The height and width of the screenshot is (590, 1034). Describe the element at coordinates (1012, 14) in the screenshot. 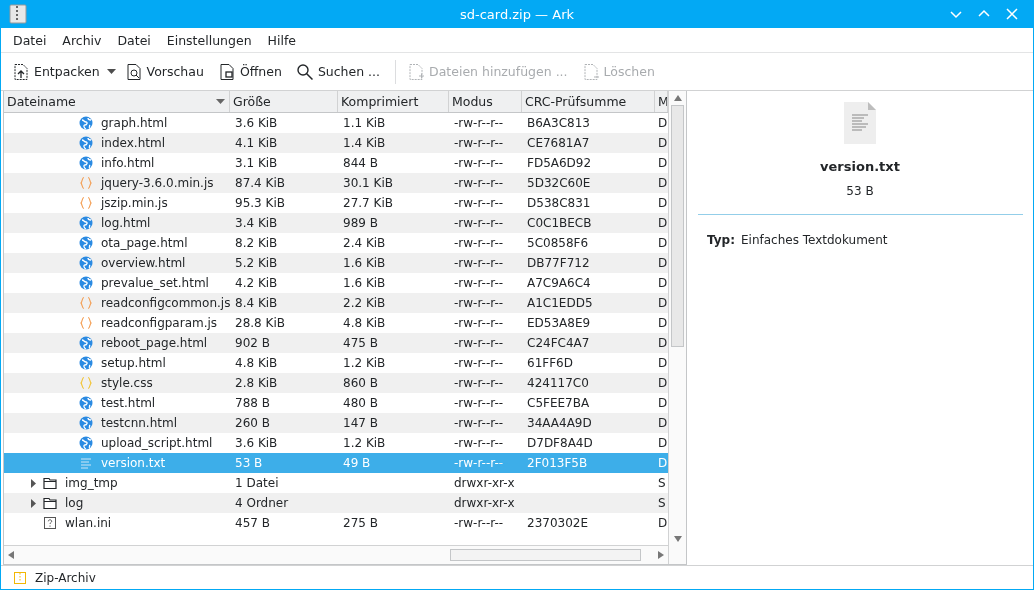

I see `close-icon` at that location.